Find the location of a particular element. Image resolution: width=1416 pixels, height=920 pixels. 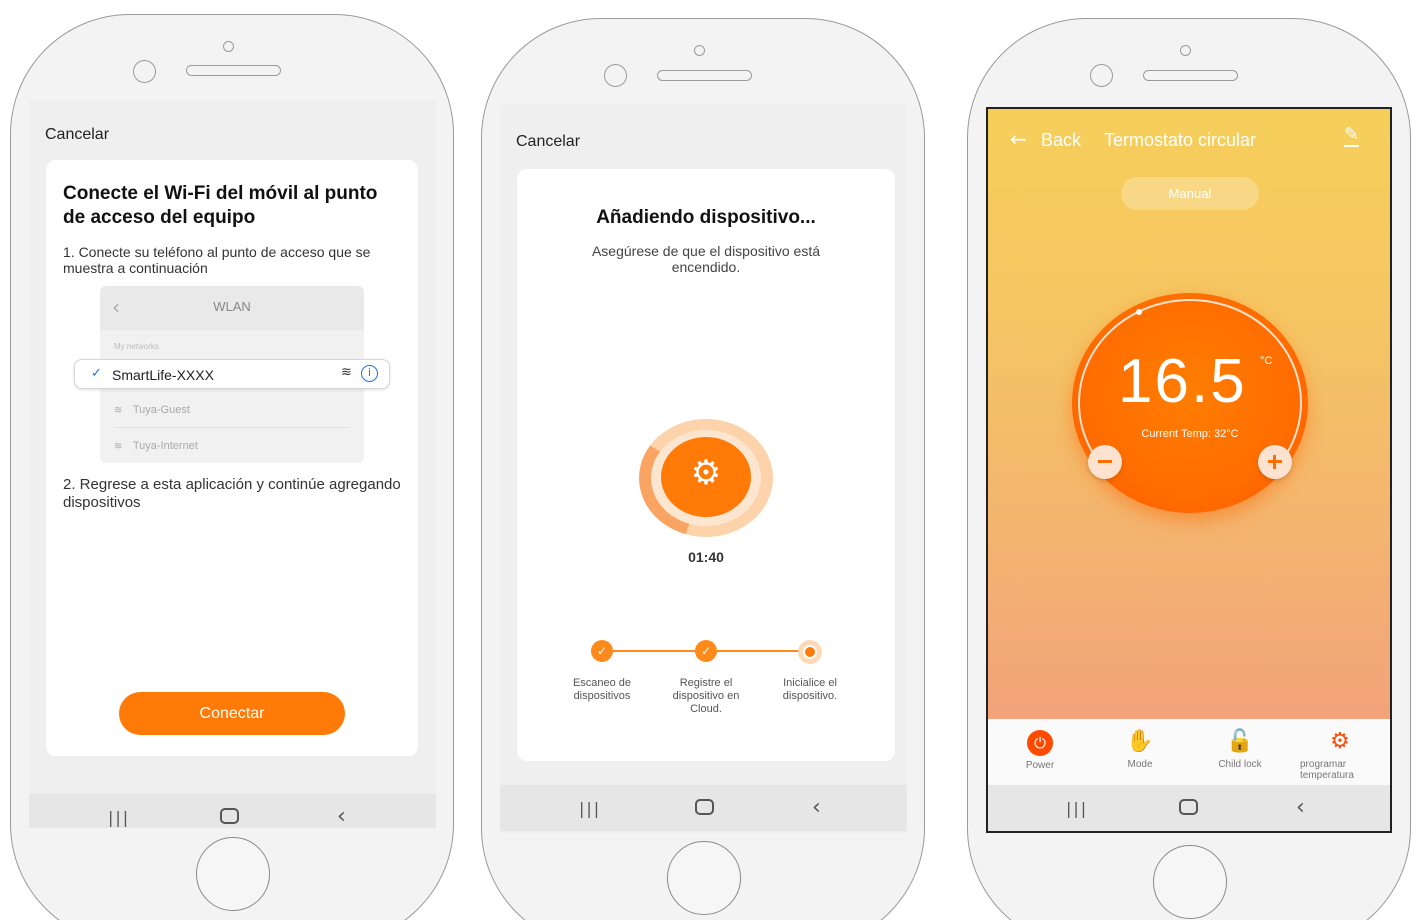

thermostat-dial: 16.5 °C Current Temp: 32°C is located at coordinates (1190, 403).